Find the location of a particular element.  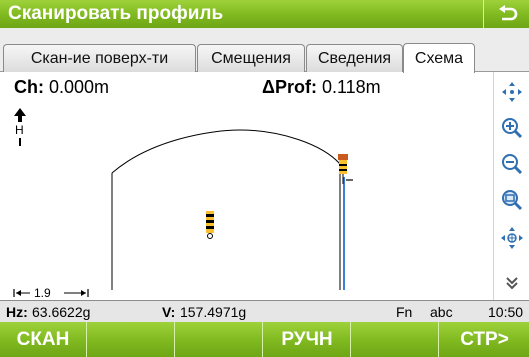

softkey-label: РУЧН is located at coordinates (307, 339).